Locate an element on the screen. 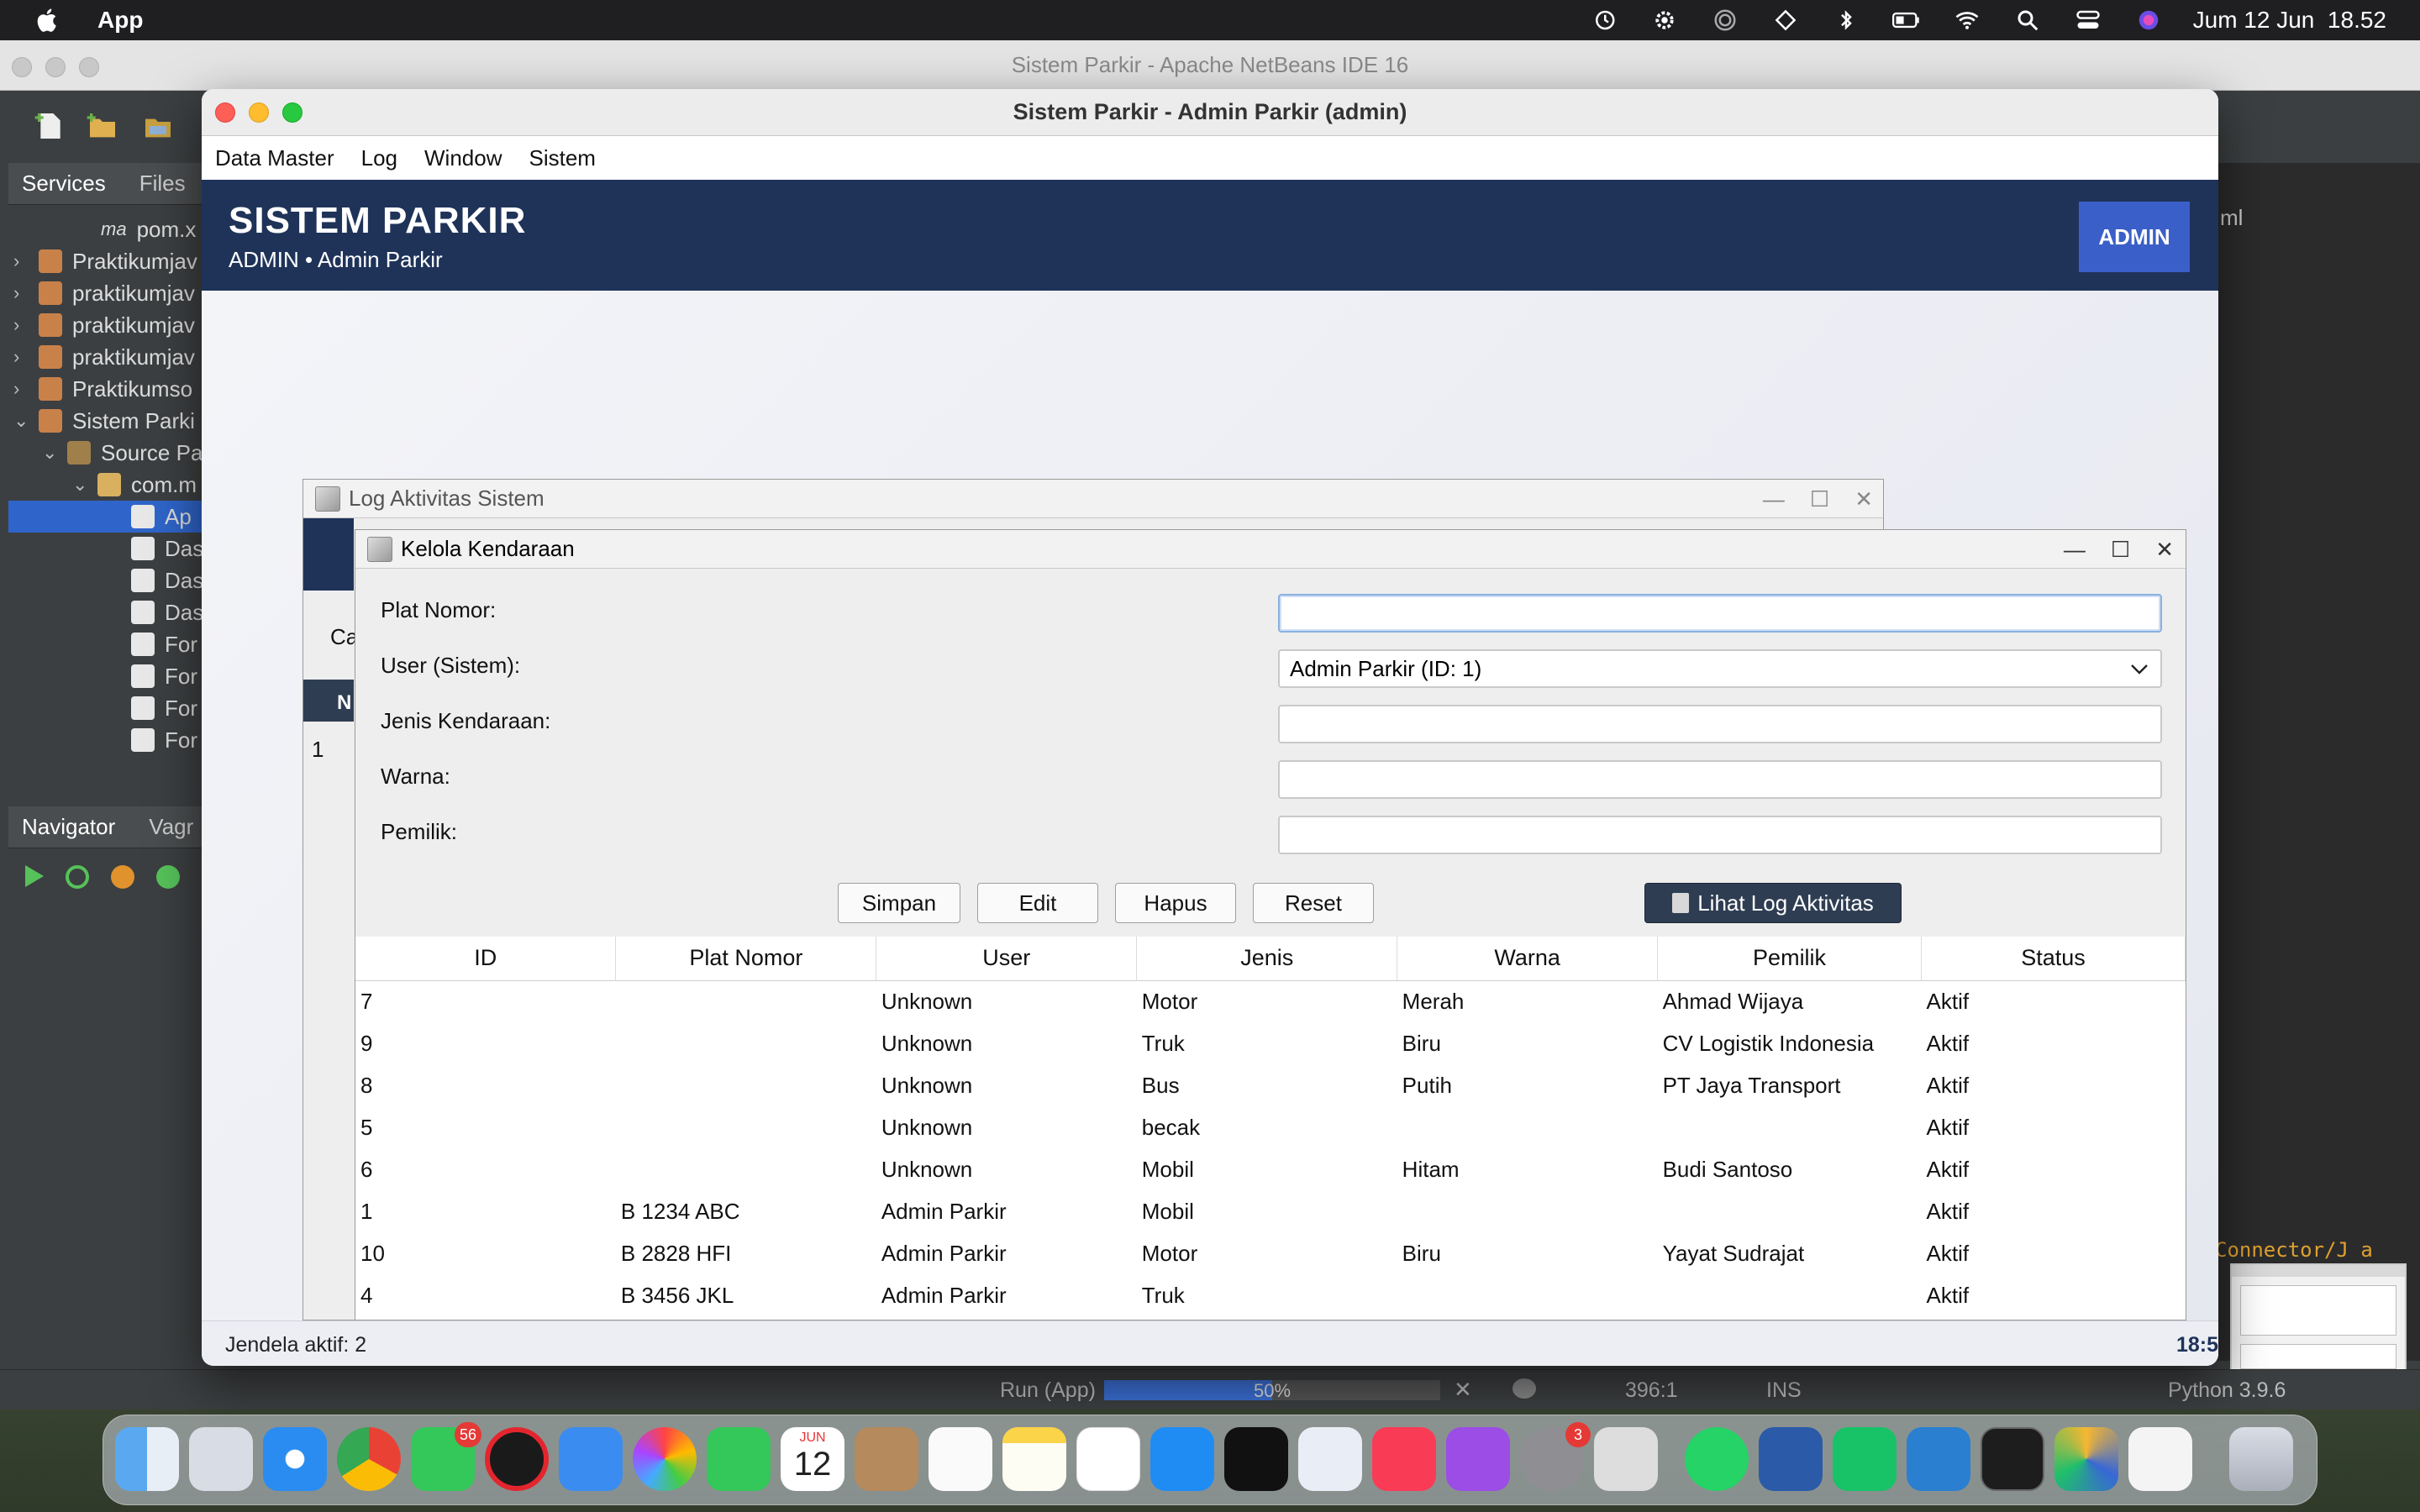 This screenshot has width=2420, height=1512. netbeans-icon is located at coordinates (2086, 1459).